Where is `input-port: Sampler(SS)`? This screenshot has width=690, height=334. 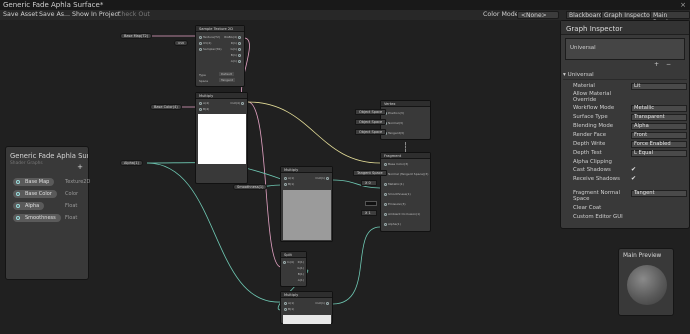
input-port: Sampler(SS) is located at coordinates (210, 49).